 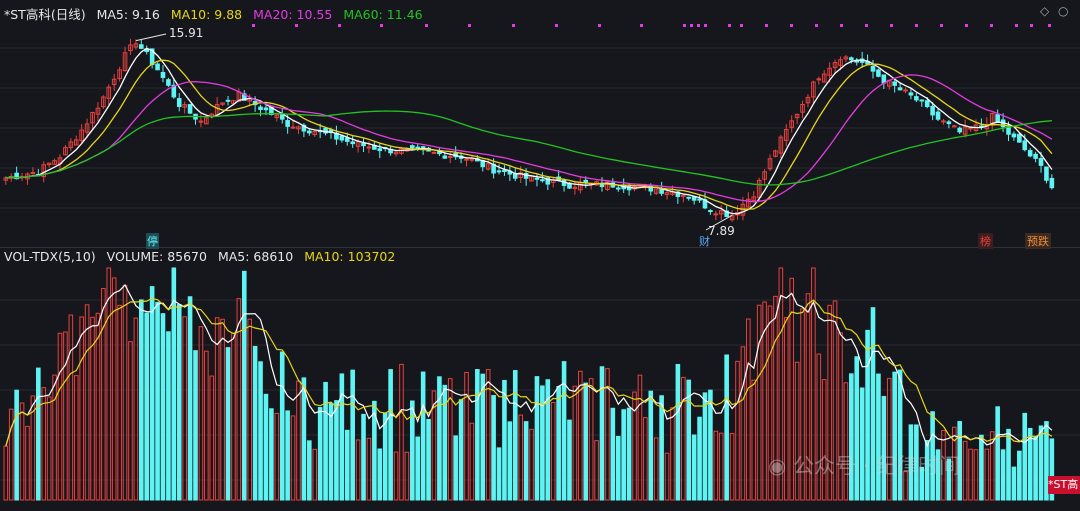 What do you see at coordinates (50, 256) in the screenshot?
I see `volume-title: VOL-TDX(5,10)` at bounding box center [50, 256].